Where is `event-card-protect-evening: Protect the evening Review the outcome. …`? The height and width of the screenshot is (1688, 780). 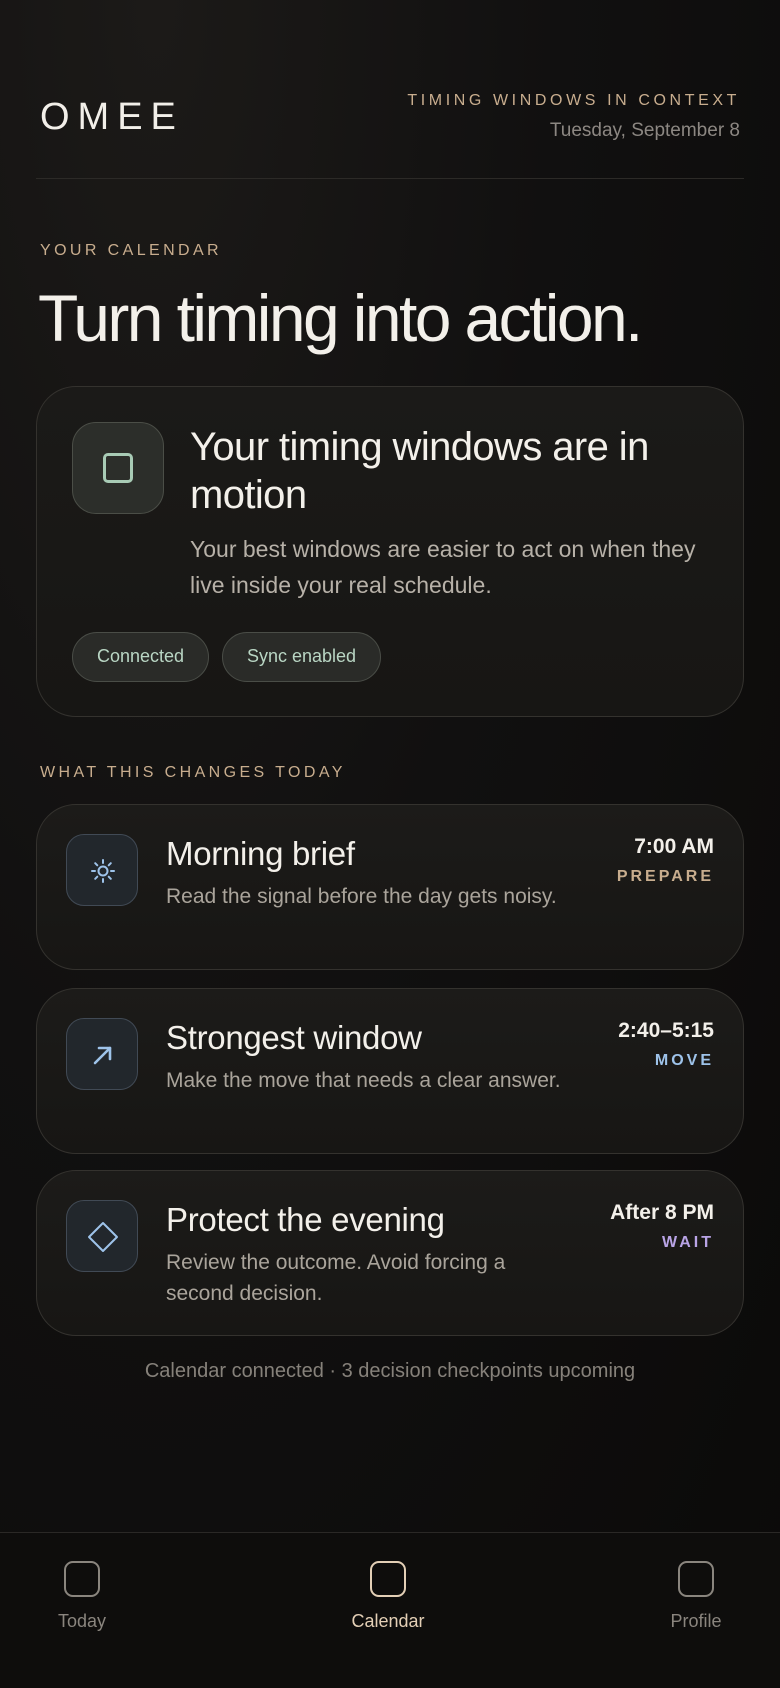 event-card-protect-evening: Protect the evening Review the outcome. … is located at coordinates (390, 1253).